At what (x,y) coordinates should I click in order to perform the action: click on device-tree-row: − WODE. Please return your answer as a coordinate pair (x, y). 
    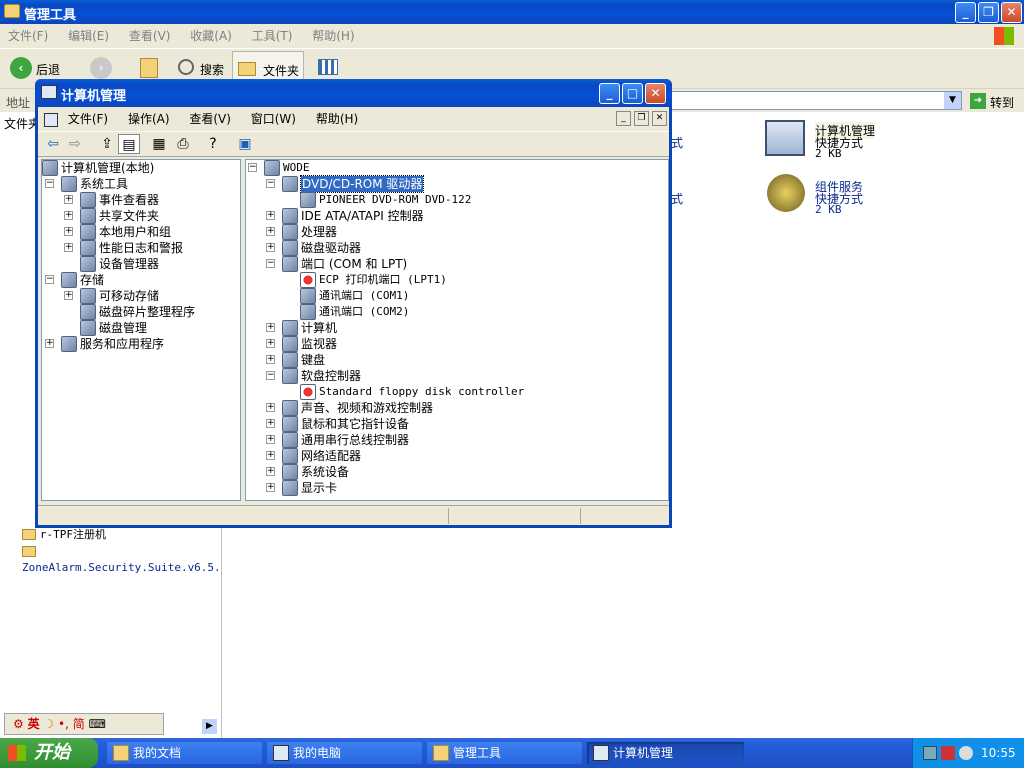
    Looking at the image, I should click on (416, 168).